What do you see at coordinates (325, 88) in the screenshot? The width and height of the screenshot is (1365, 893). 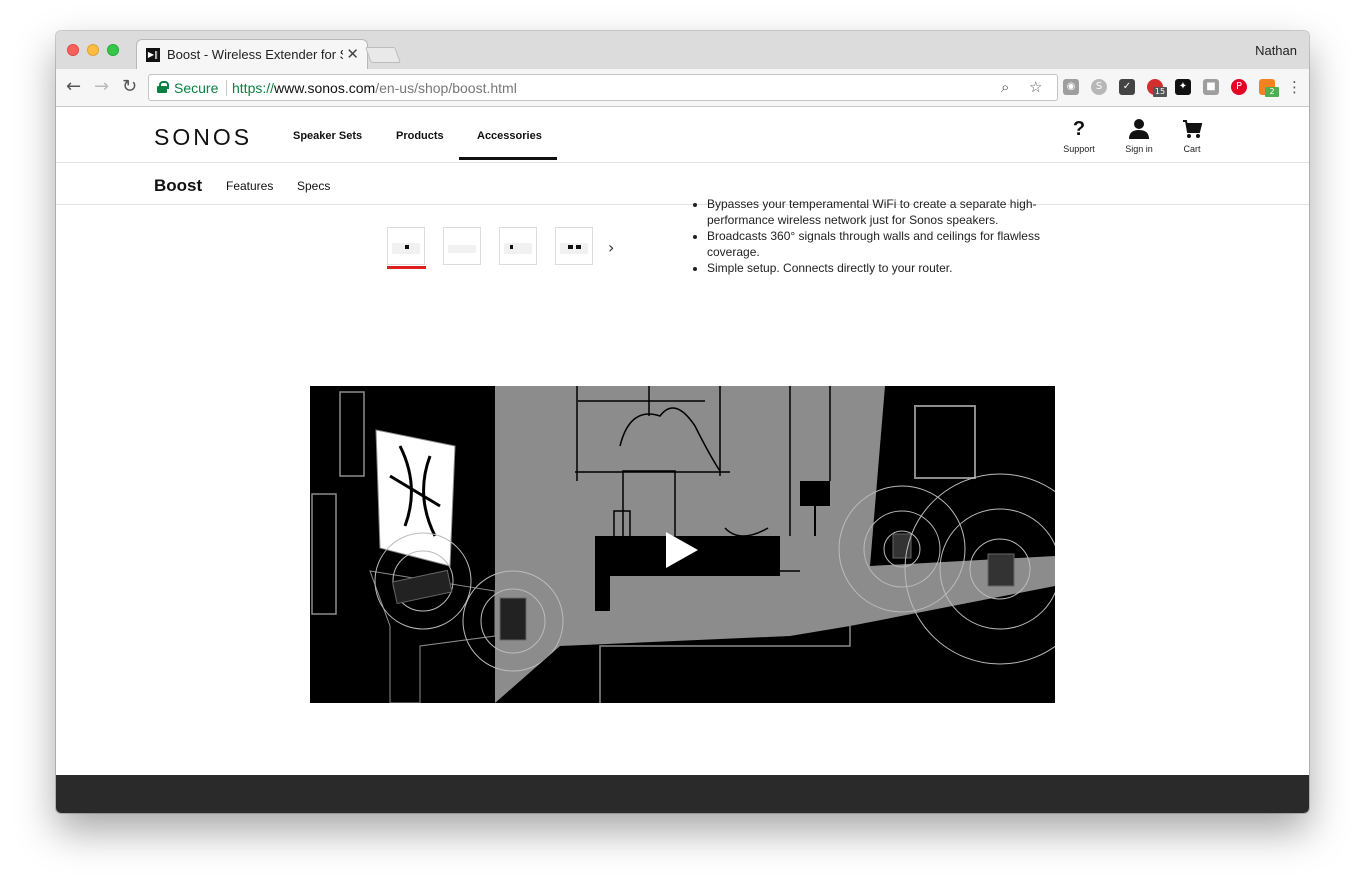 I see `url-host: www.sonos.com` at bounding box center [325, 88].